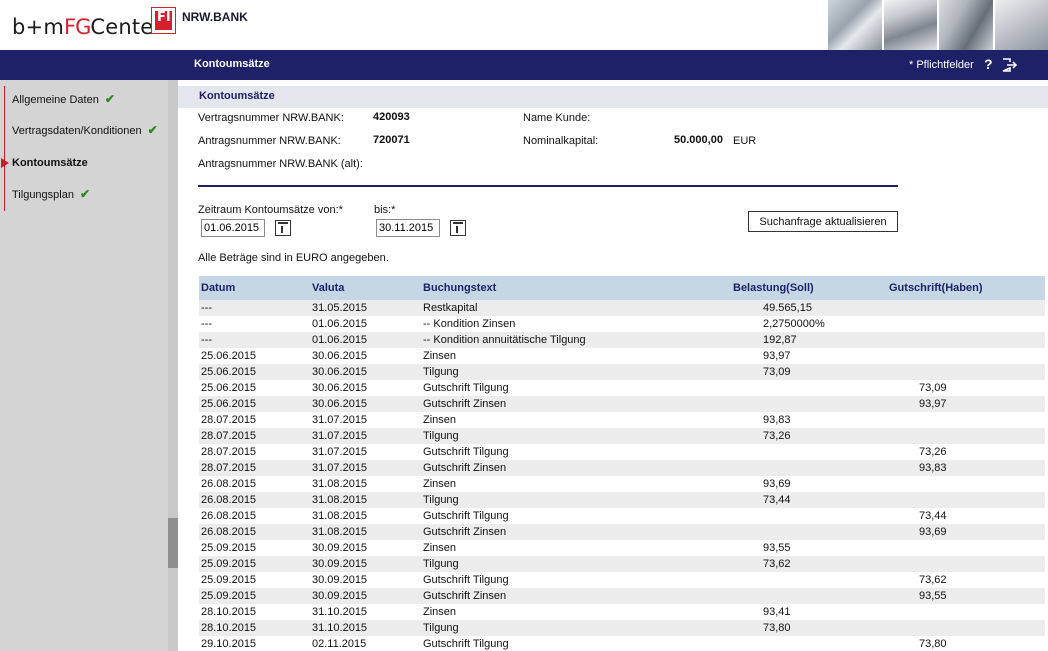 Image resolution: width=1048 pixels, height=651 pixels. Describe the element at coordinates (622, 548) in the screenshot. I see `table-row: 25.09.2015 30.09.2015 Zinsen 93,55` at that location.